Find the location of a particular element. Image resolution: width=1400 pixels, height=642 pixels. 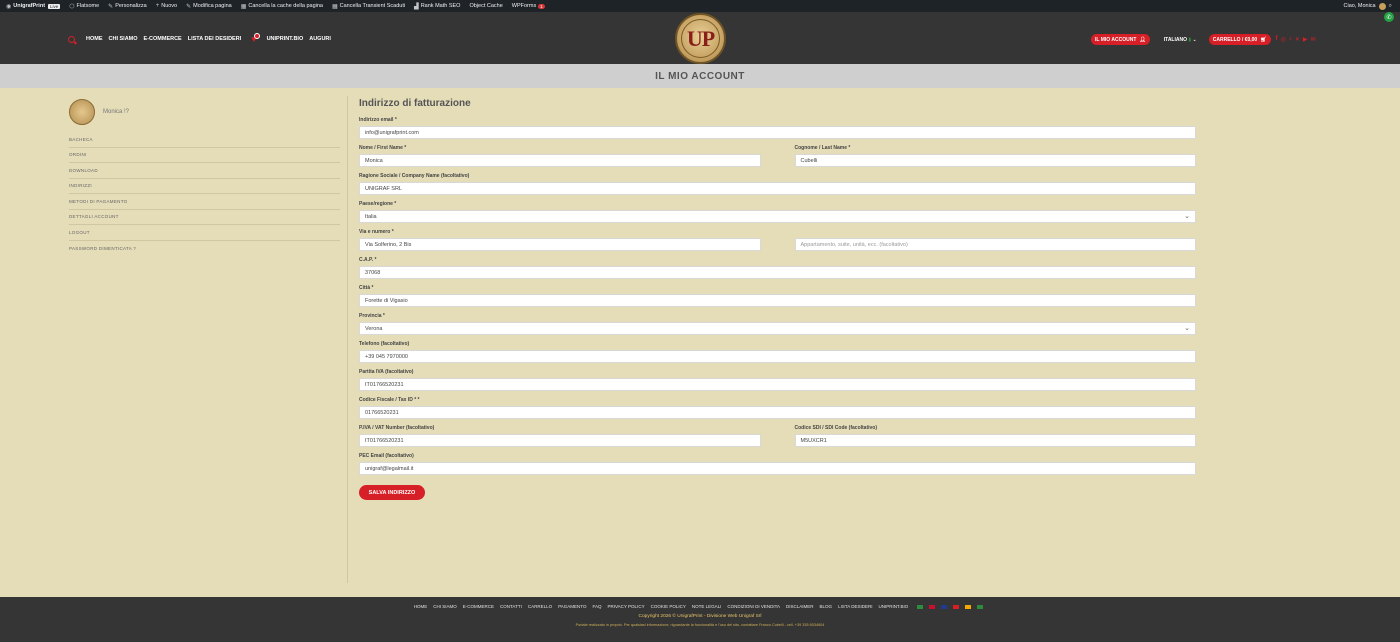

my-account-button: IL MIO ACCOUNT 👤︎ is located at coordinates (1120, 39).